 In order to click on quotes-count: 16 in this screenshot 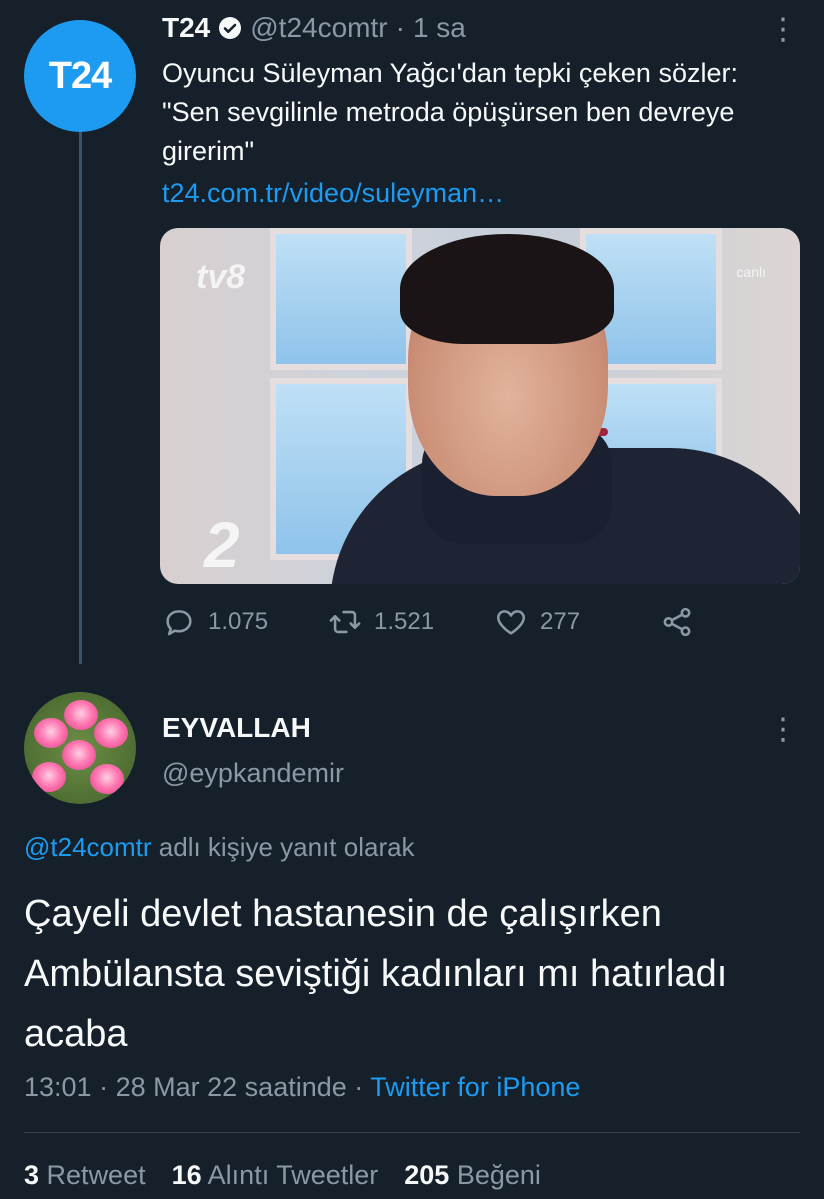, I will do `click(186, 1175)`.